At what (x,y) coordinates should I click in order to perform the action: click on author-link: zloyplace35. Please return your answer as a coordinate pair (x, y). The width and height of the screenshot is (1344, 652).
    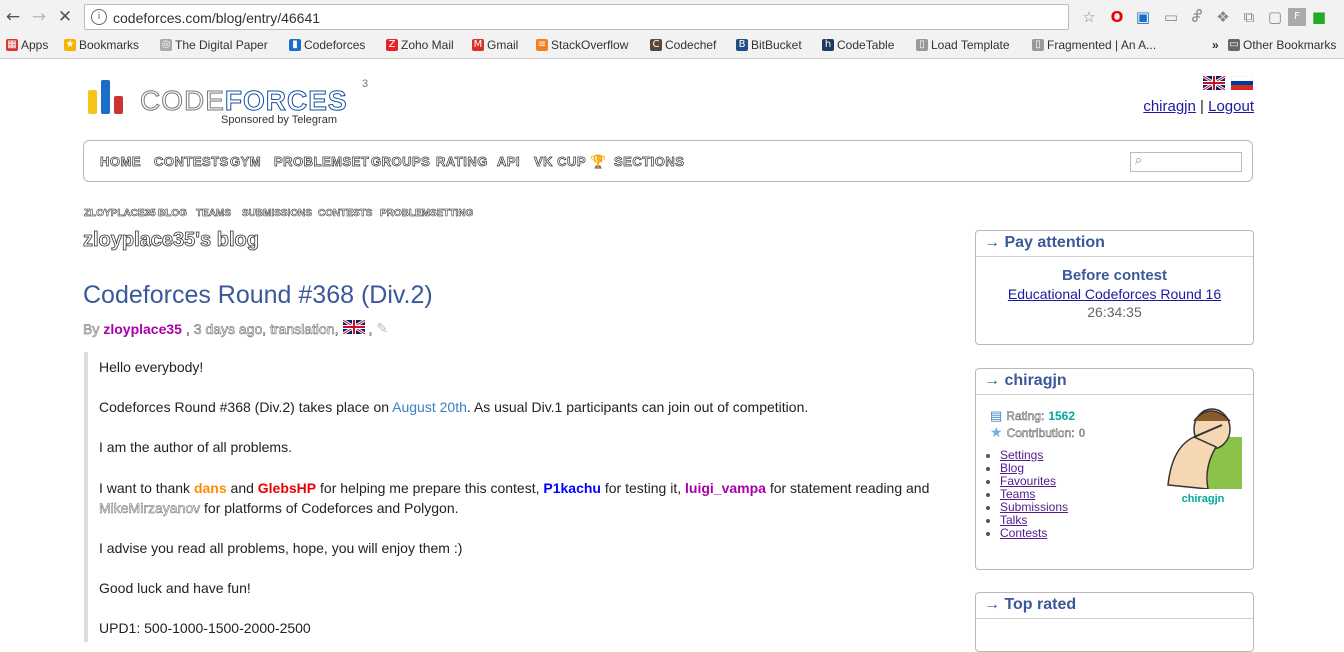
    Looking at the image, I should click on (142, 329).